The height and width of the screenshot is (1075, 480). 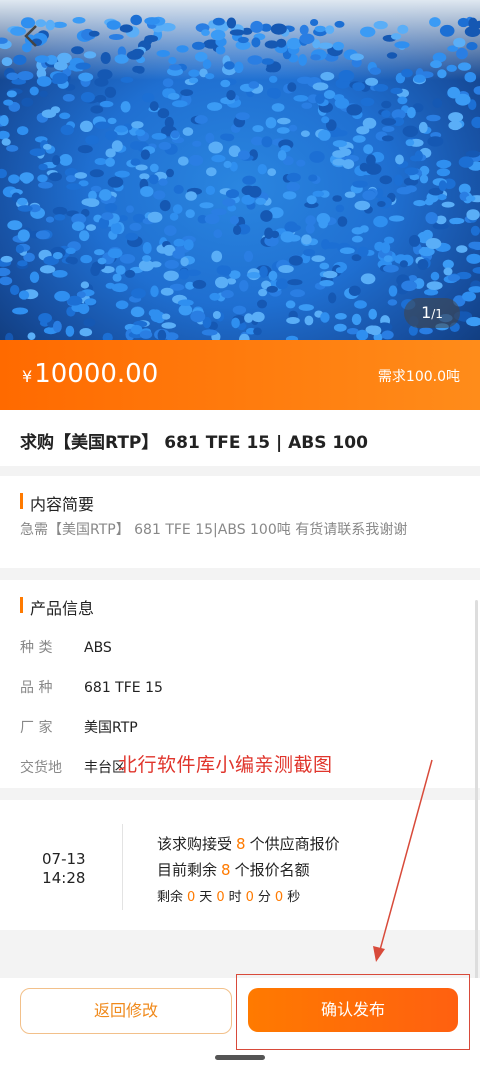 What do you see at coordinates (41, 768) in the screenshot?
I see `info-key: 交货地` at bounding box center [41, 768].